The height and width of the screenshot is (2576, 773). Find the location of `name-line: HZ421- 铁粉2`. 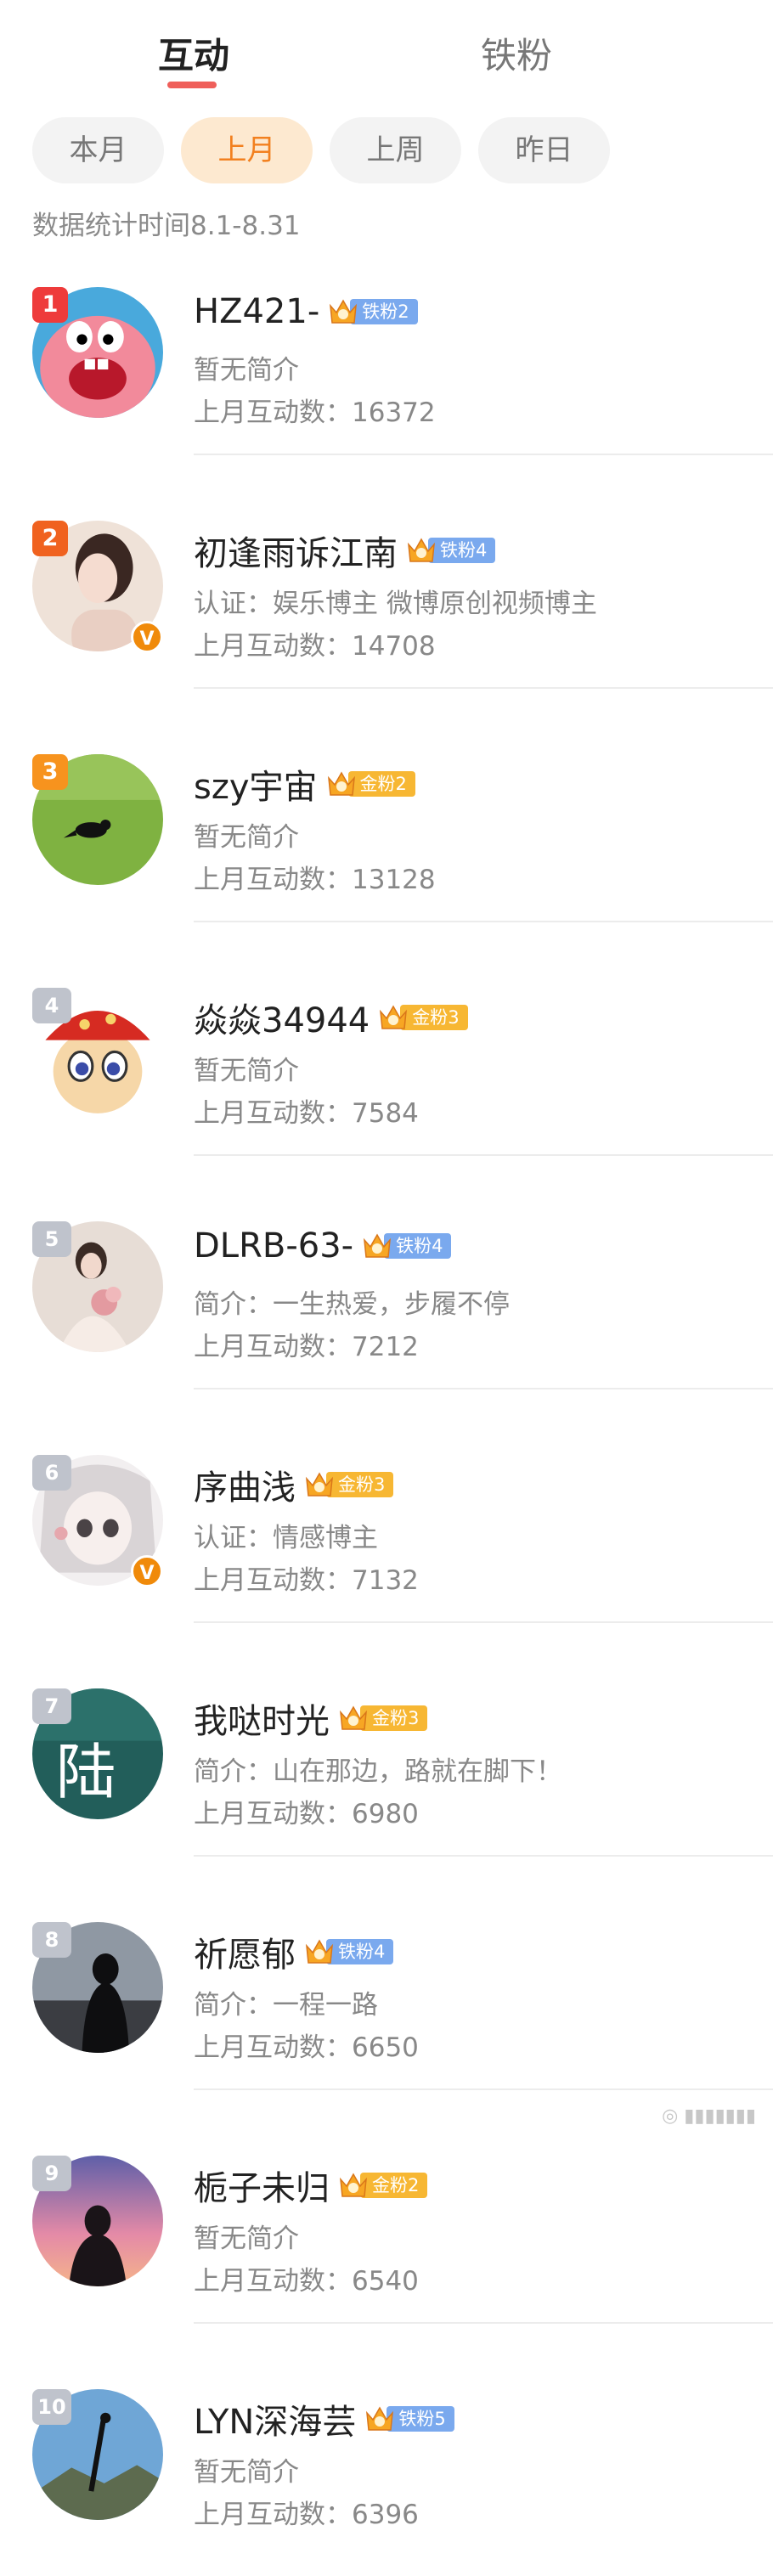

name-line: HZ421- 铁粉2 is located at coordinates (306, 312).